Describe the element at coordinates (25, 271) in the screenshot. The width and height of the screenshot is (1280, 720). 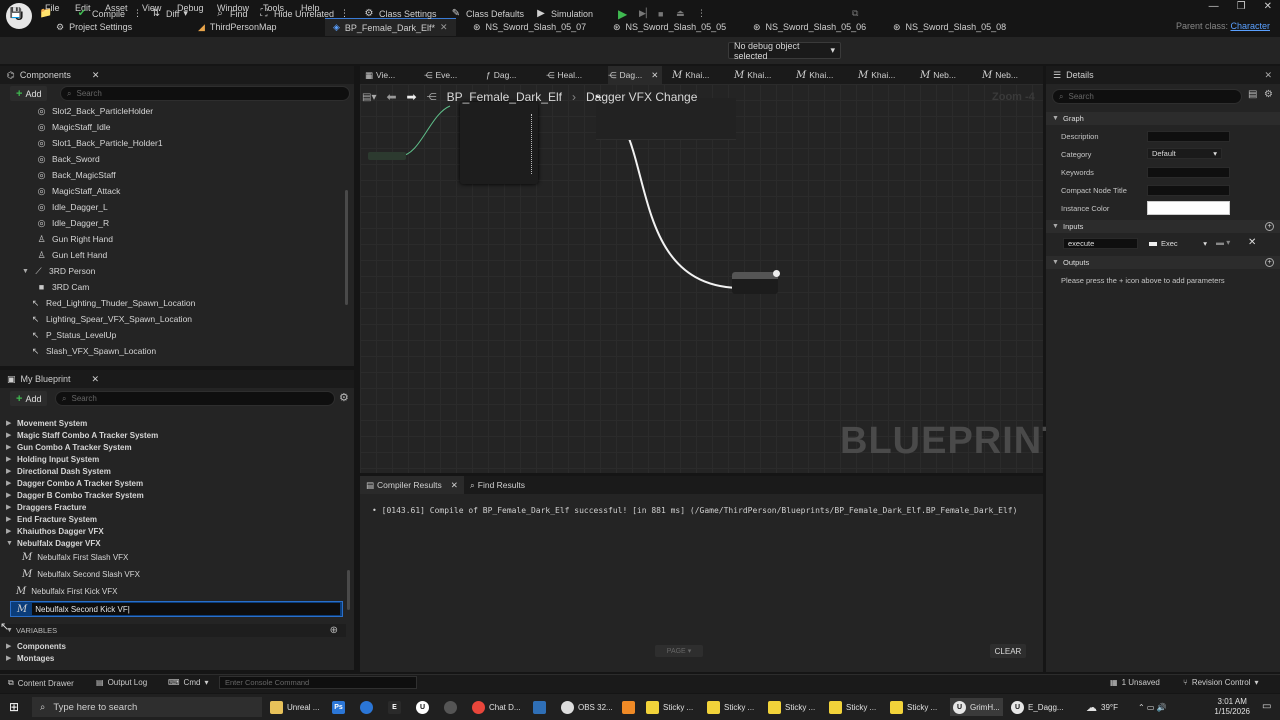
I see `collapse-arrow-icon: ▼` at that location.